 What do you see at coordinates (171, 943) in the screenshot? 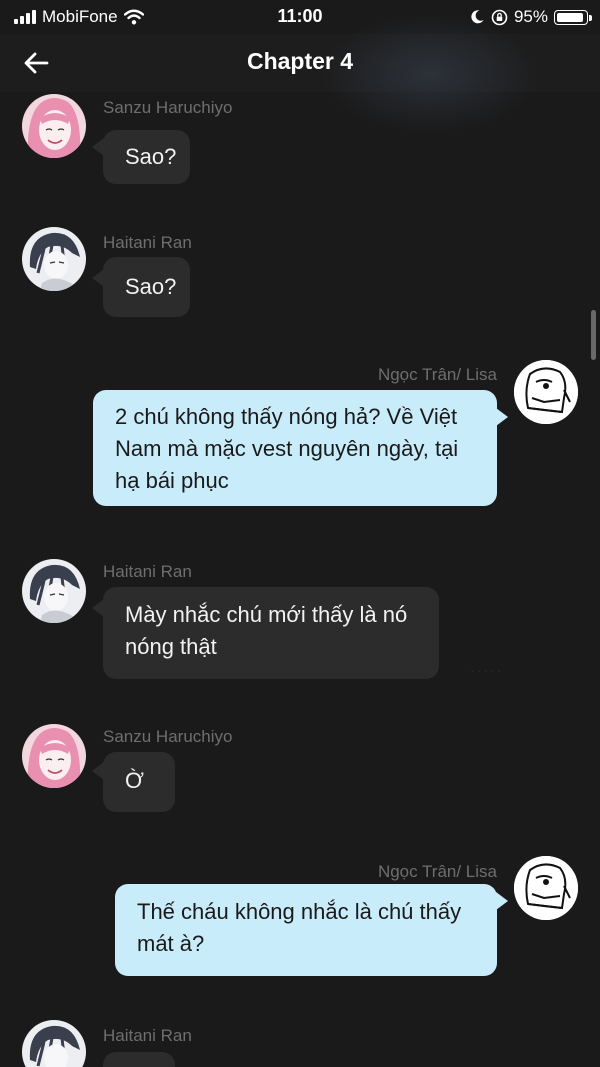
I see `message-line: mát à?` at bounding box center [171, 943].